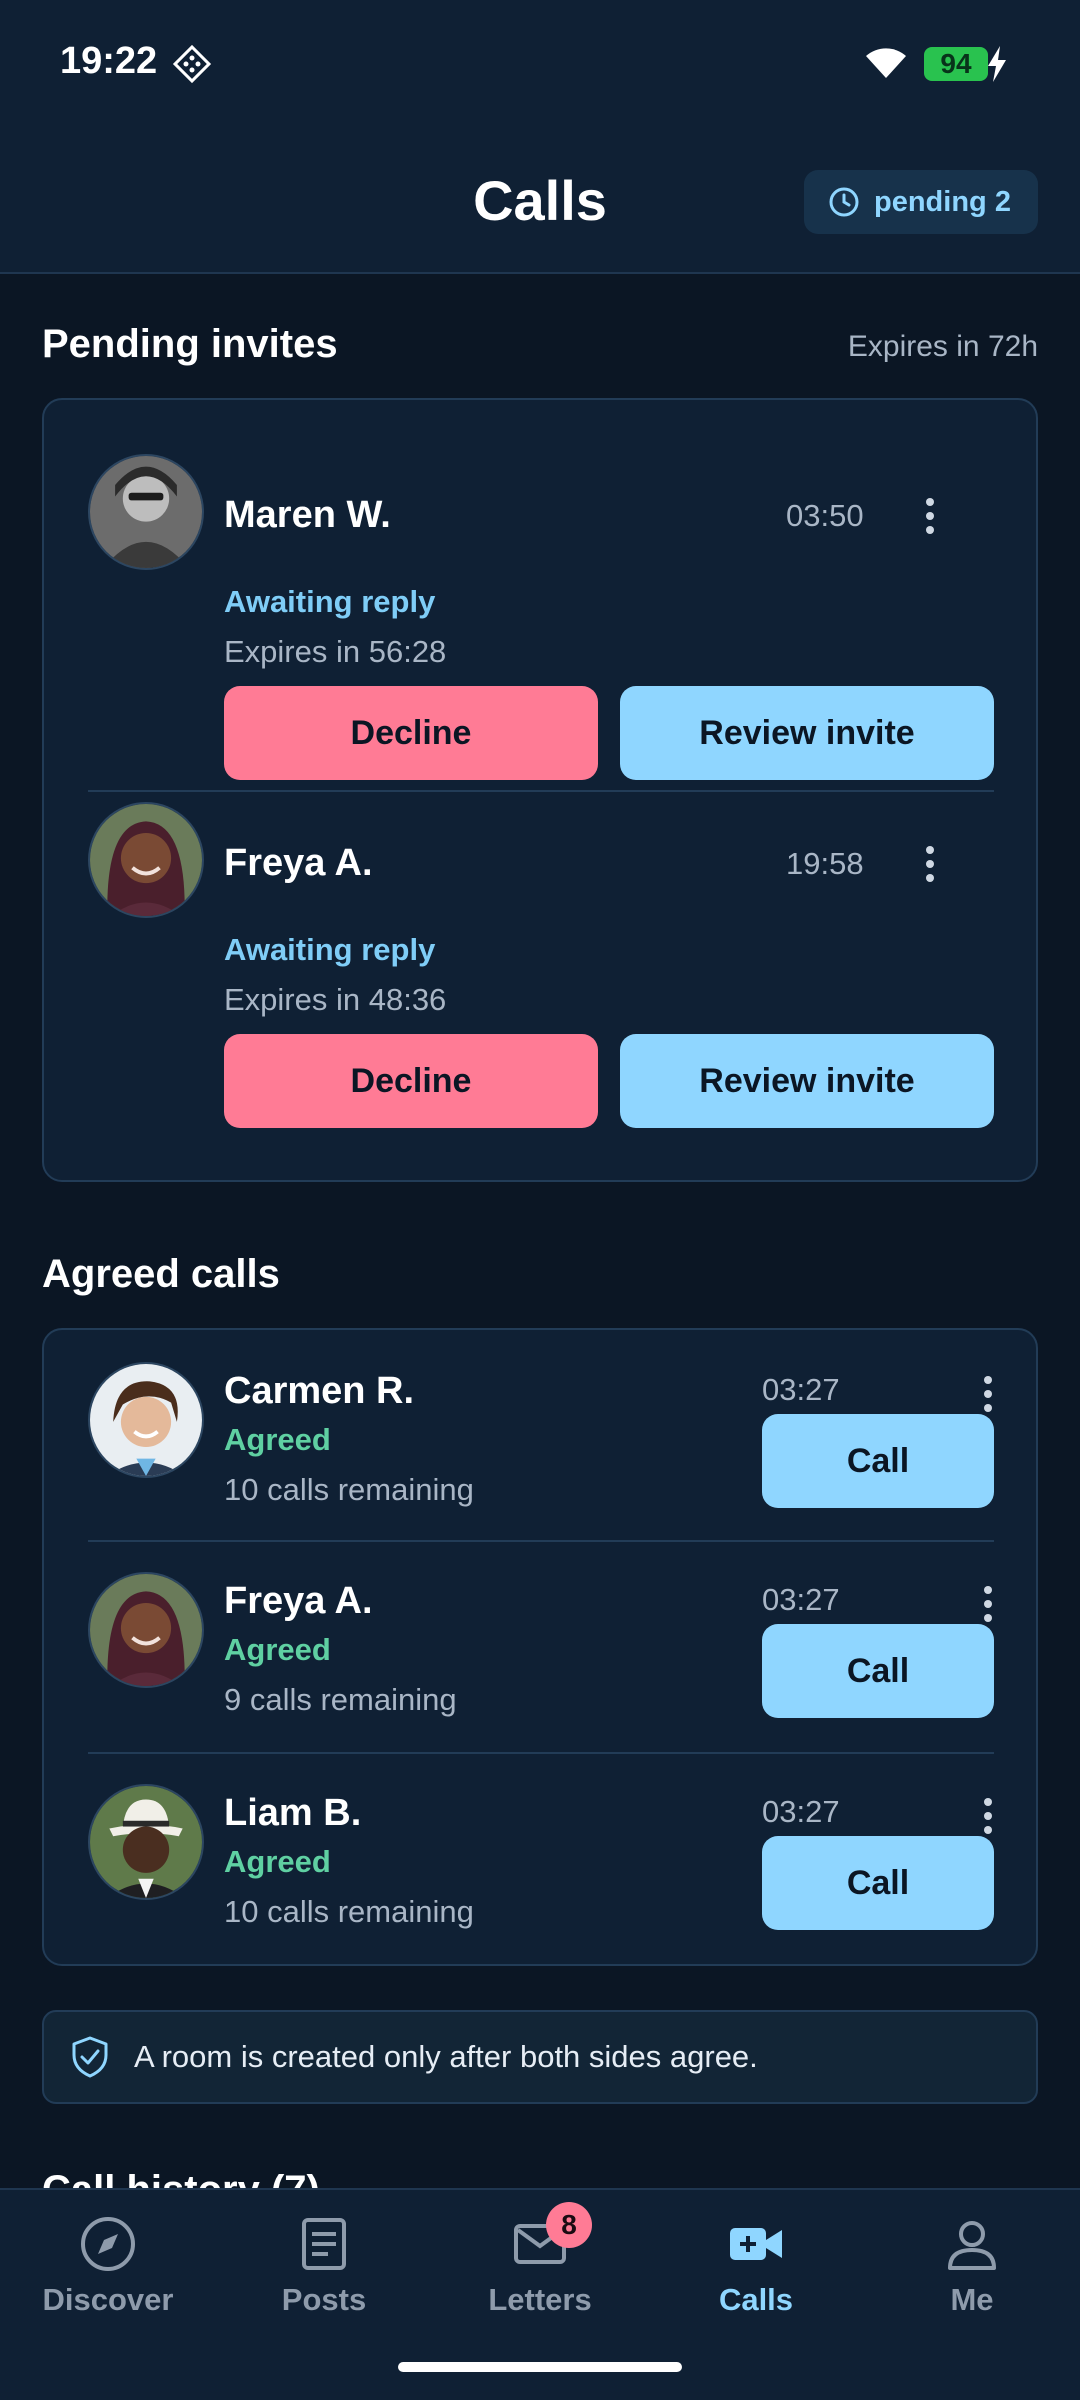 Image resolution: width=1080 pixels, height=2400 pixels. I want to click on nav-item-calls: Calls, so click(756, 2265).